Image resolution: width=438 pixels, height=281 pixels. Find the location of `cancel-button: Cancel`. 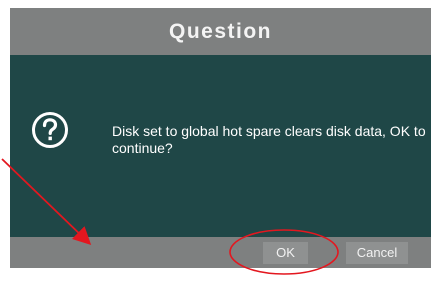

cancel-button: Cancel is located at coordinates (377, 253).